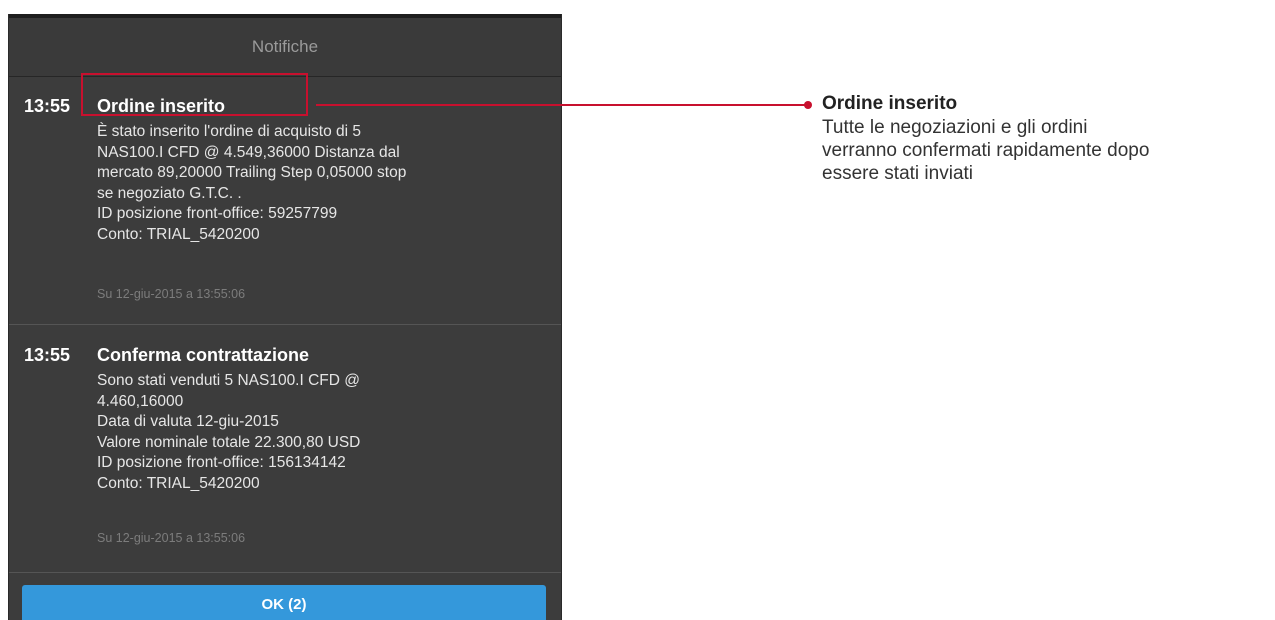 Image resolution: width=1275 pixels, height=620 pixels. I want to click on callout-text-line: essere stati inviati, so click(898, 173).